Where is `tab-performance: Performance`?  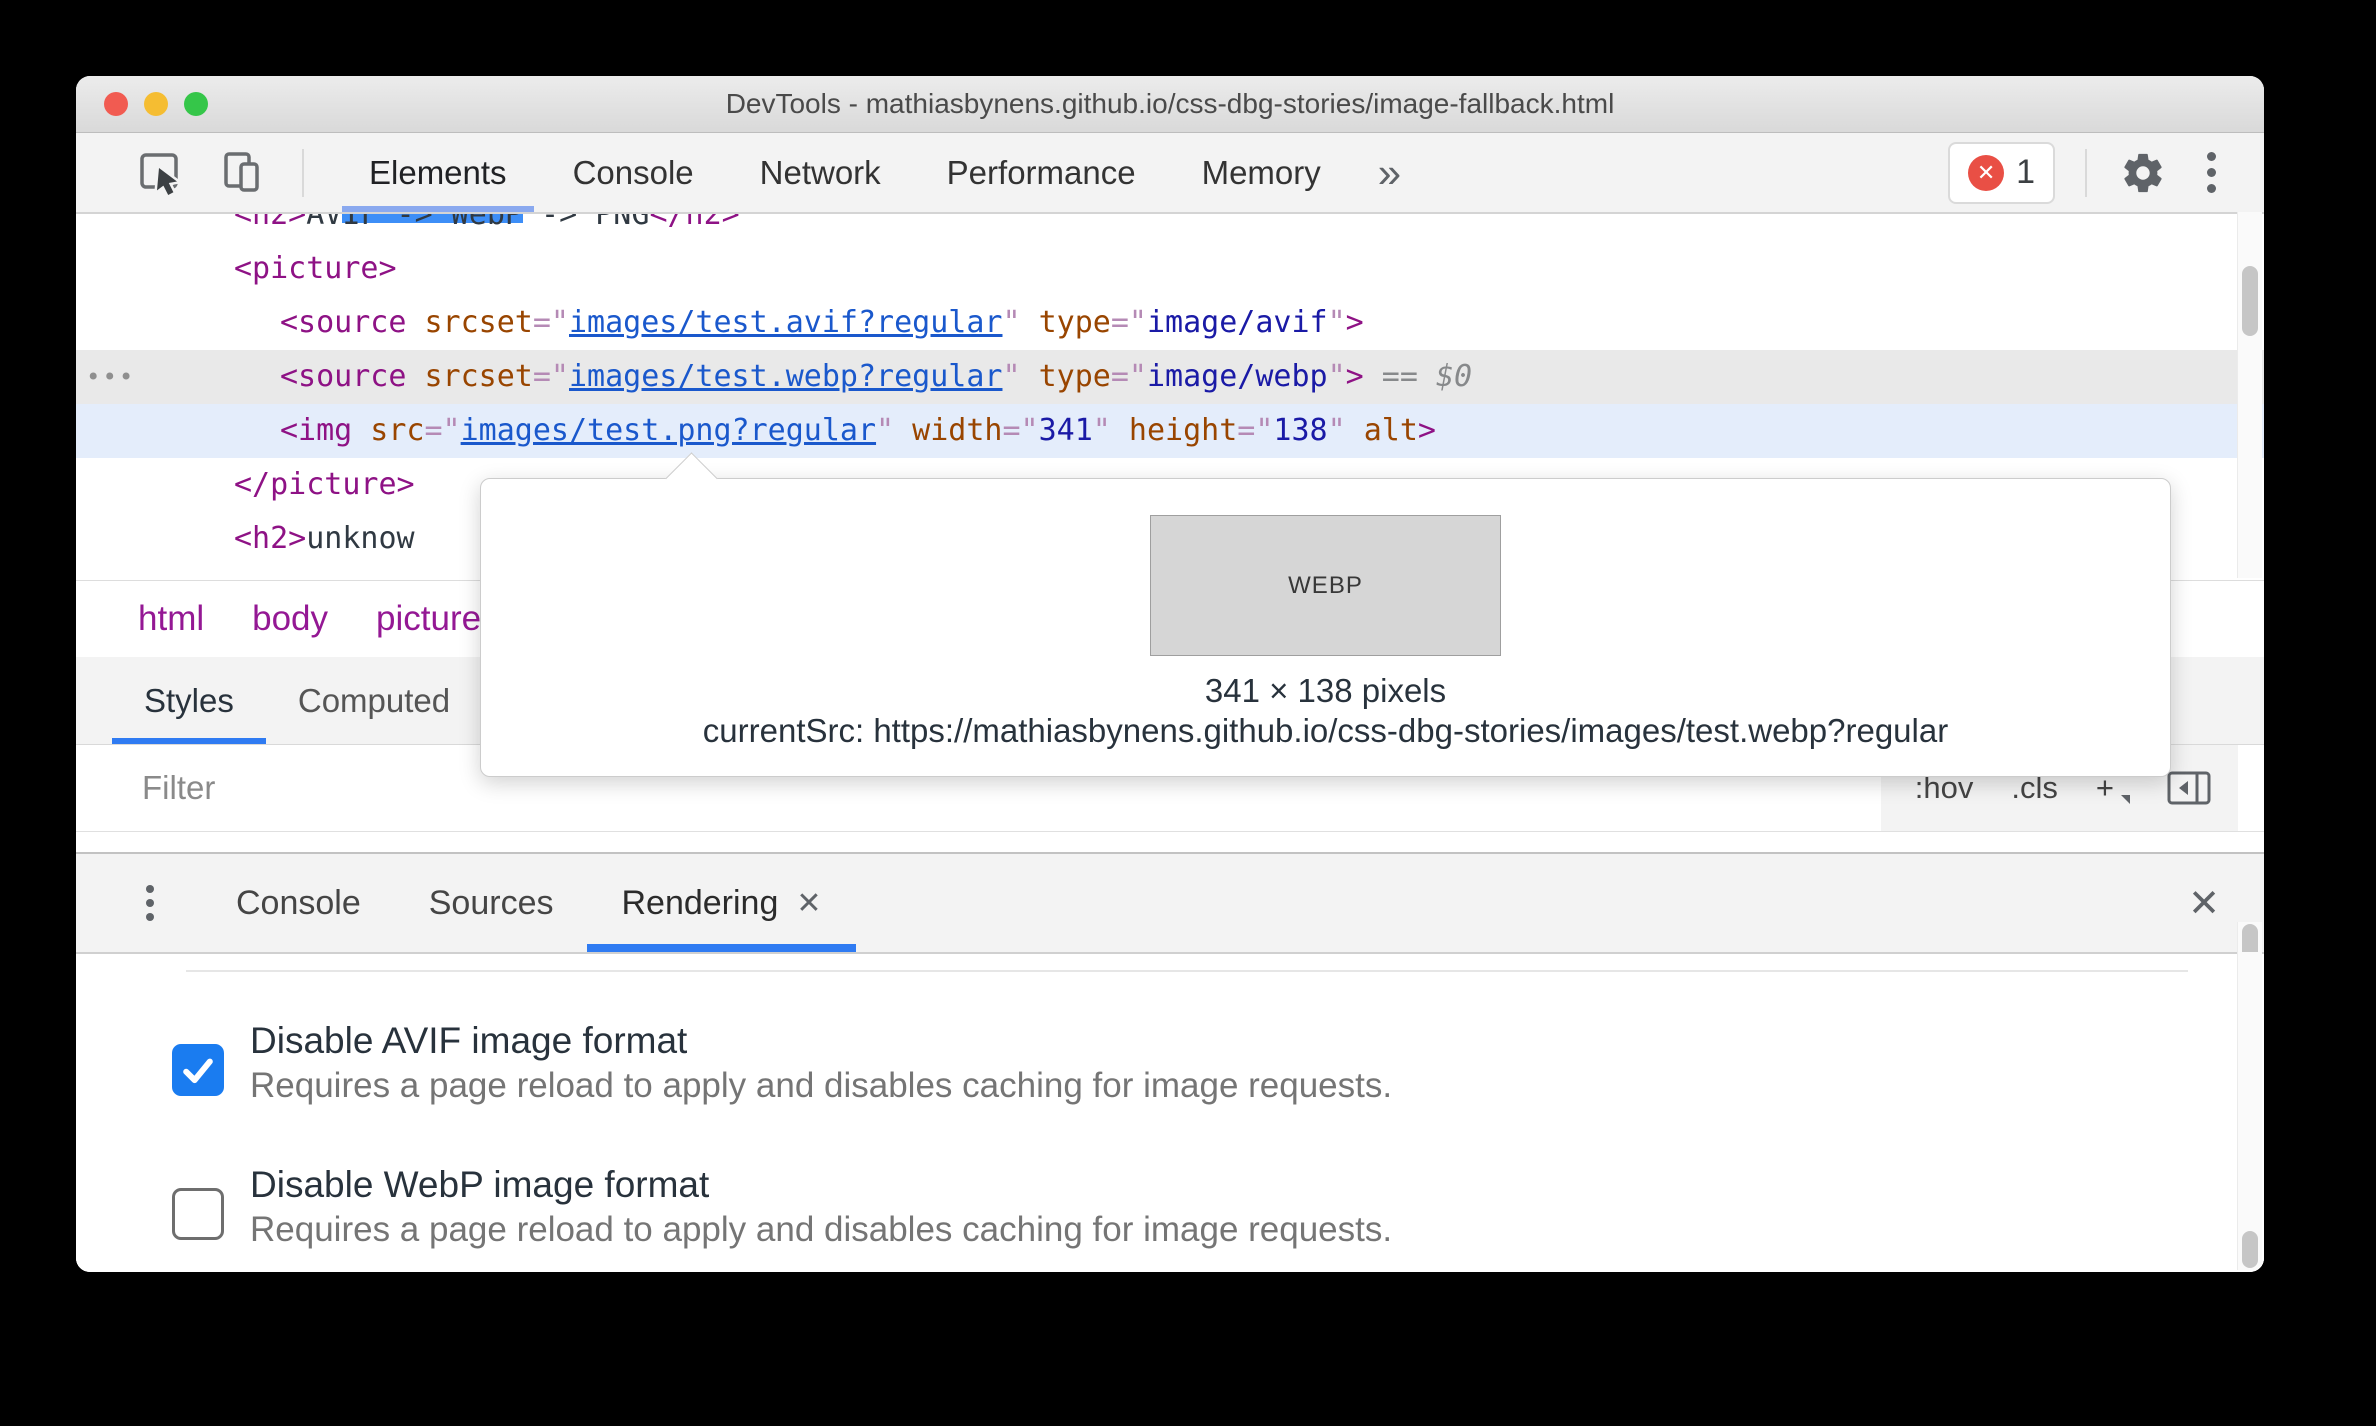 tab-performance: Performance is located at coordinates (1041, 172).